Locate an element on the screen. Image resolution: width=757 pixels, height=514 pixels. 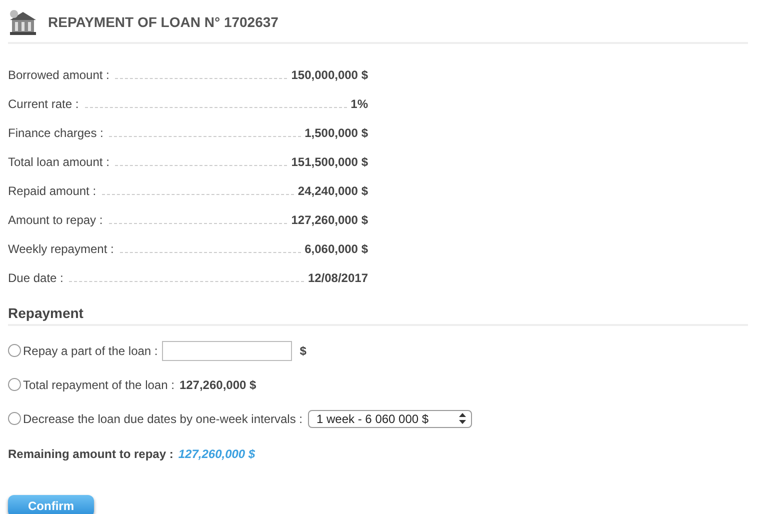
detail-value: 151,500,000 $ is located at coordinates (329, 162).